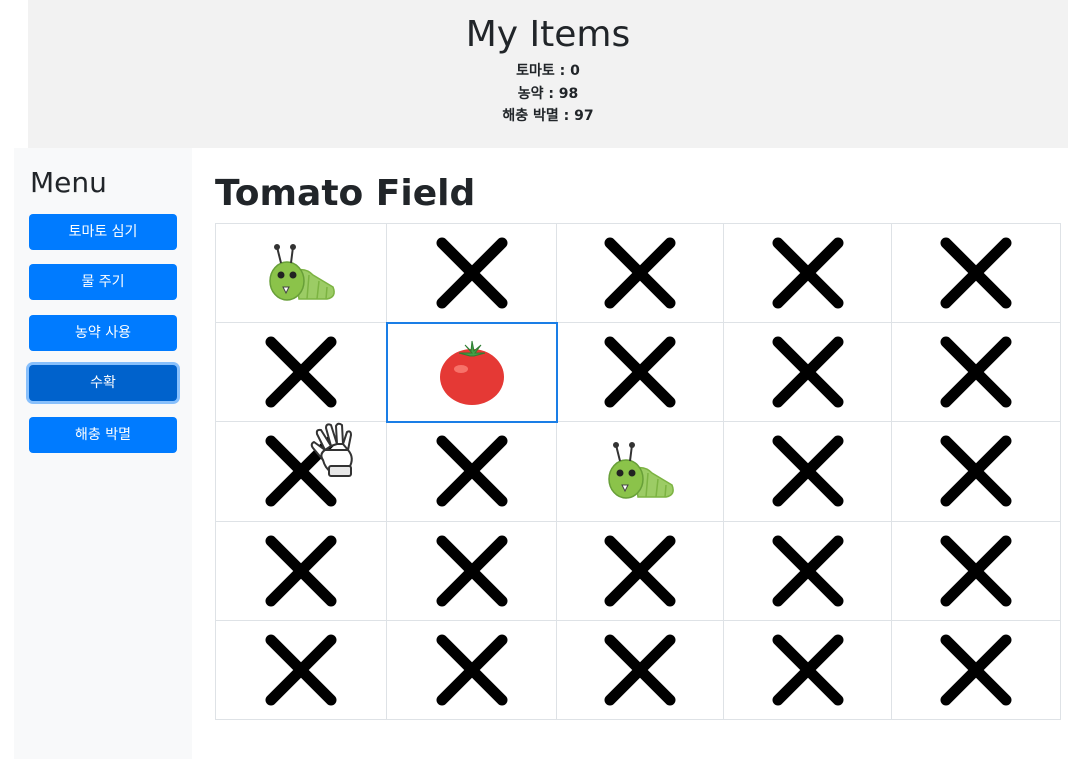 This screenshot has height=759, width=1089. What do you see at coordinates (103, 282) in the screenshot?
I see `water-button: 물 주기` at bounding box center [103, 282].